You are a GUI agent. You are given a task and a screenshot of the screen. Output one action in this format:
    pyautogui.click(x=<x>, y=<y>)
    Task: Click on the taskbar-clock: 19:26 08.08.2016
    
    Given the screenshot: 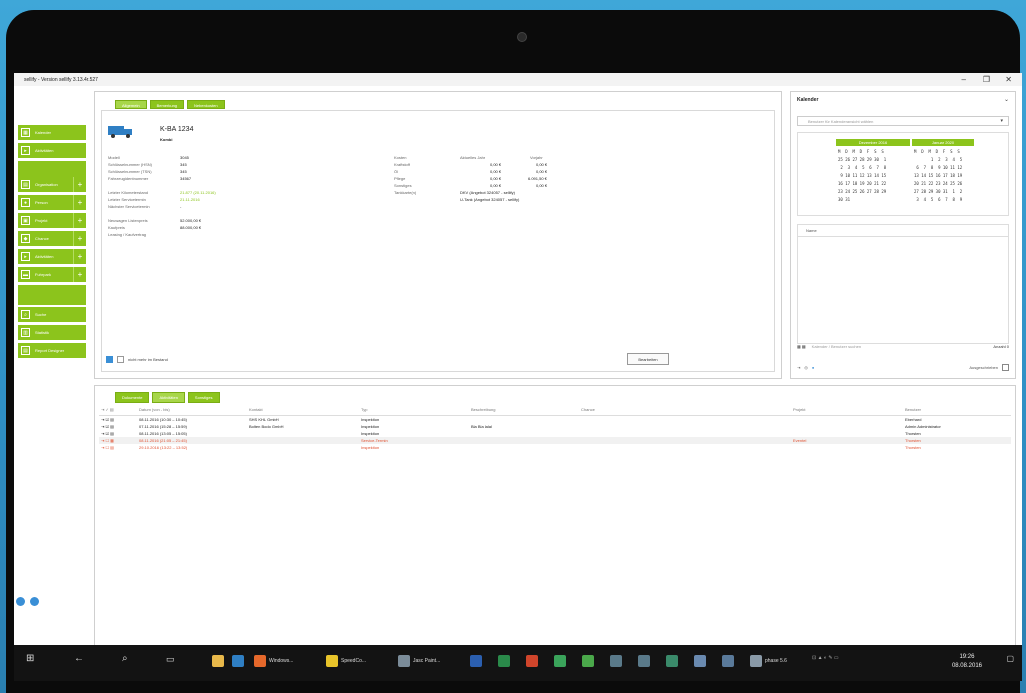 What is the action you would take?
    pyautogui.click(x=967, y=662)
    